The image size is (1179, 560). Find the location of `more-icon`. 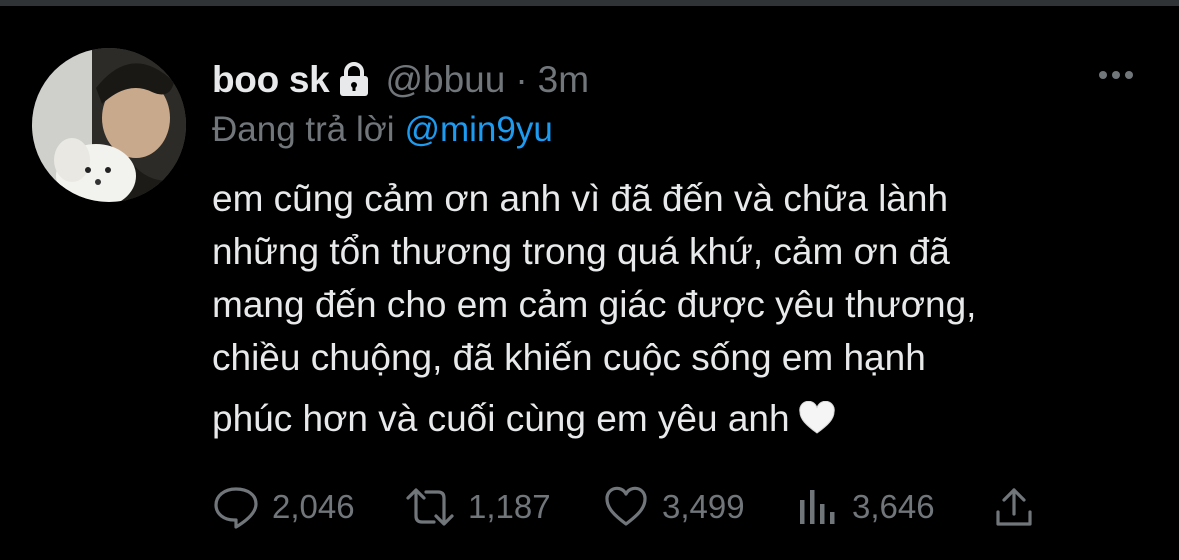

more-icon is located at coordinates (1116, 75).